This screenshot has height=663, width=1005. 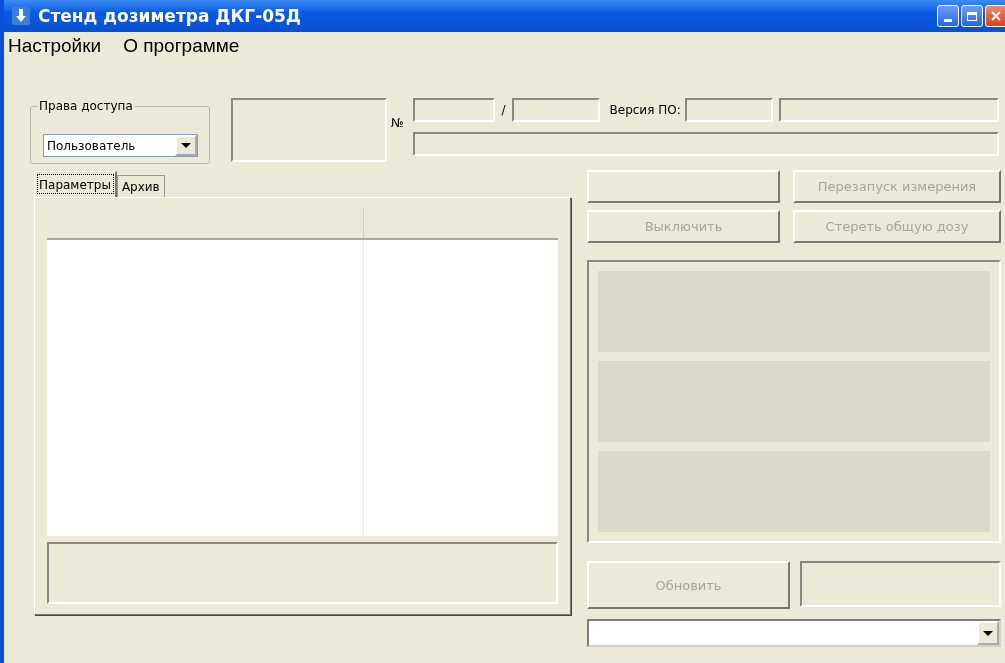 I want to click on blank-button, so click(x=683, y=186).